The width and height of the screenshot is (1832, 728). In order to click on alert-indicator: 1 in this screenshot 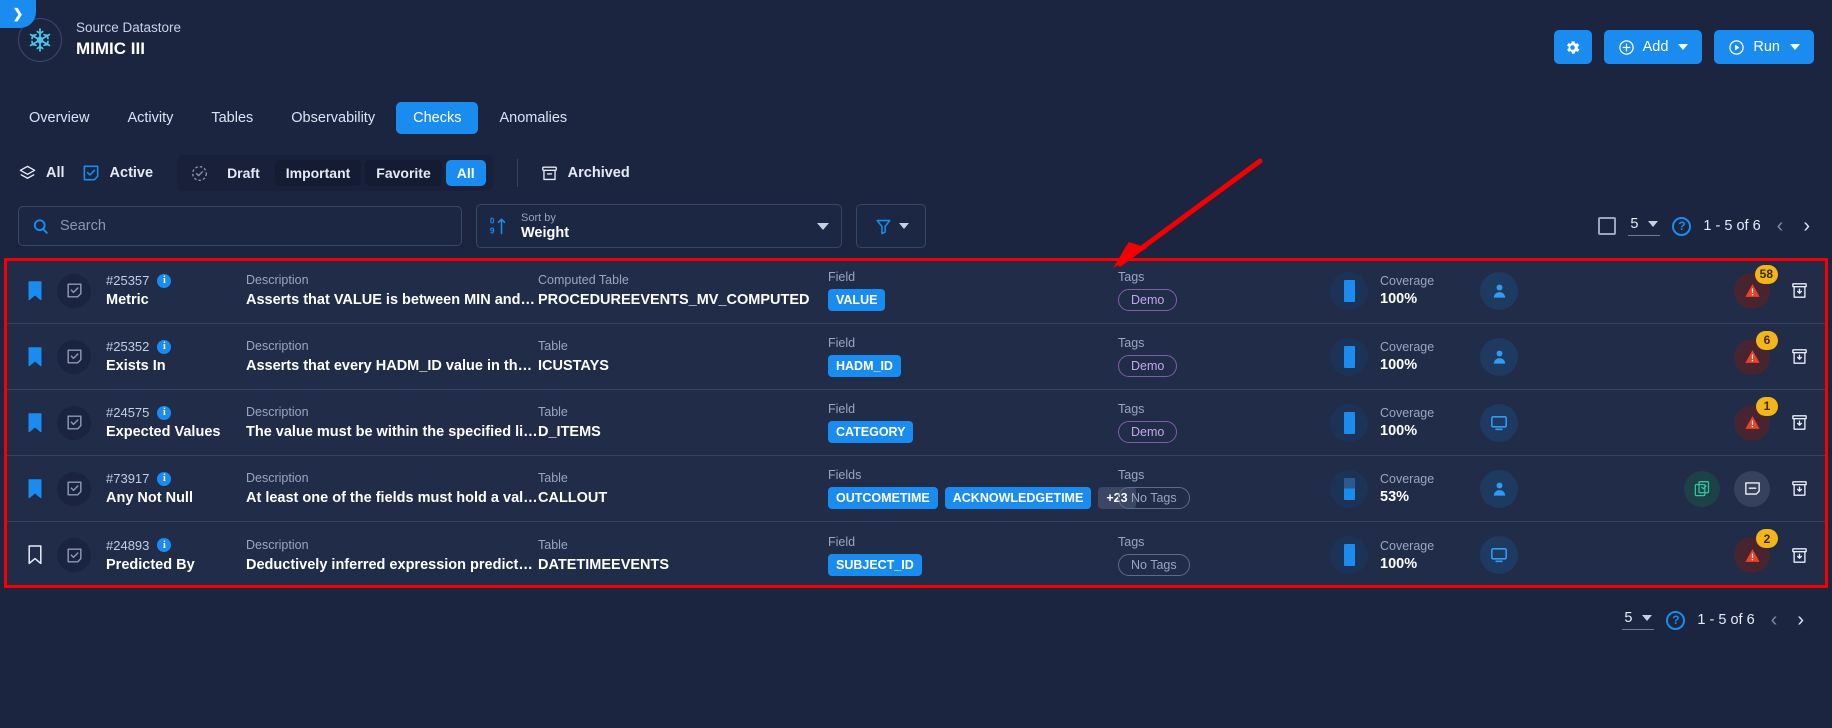, I will do `click(1756, 418)`.